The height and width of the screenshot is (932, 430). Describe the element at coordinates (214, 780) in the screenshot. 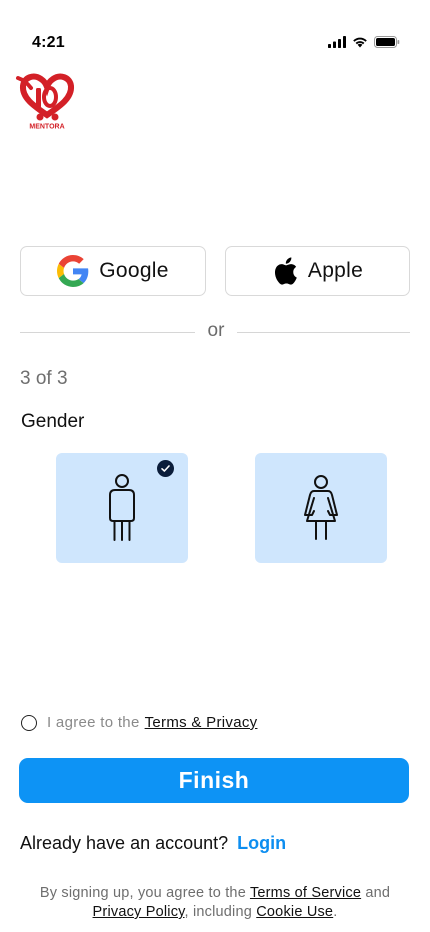

I see `finish-button: Finish` at that location.